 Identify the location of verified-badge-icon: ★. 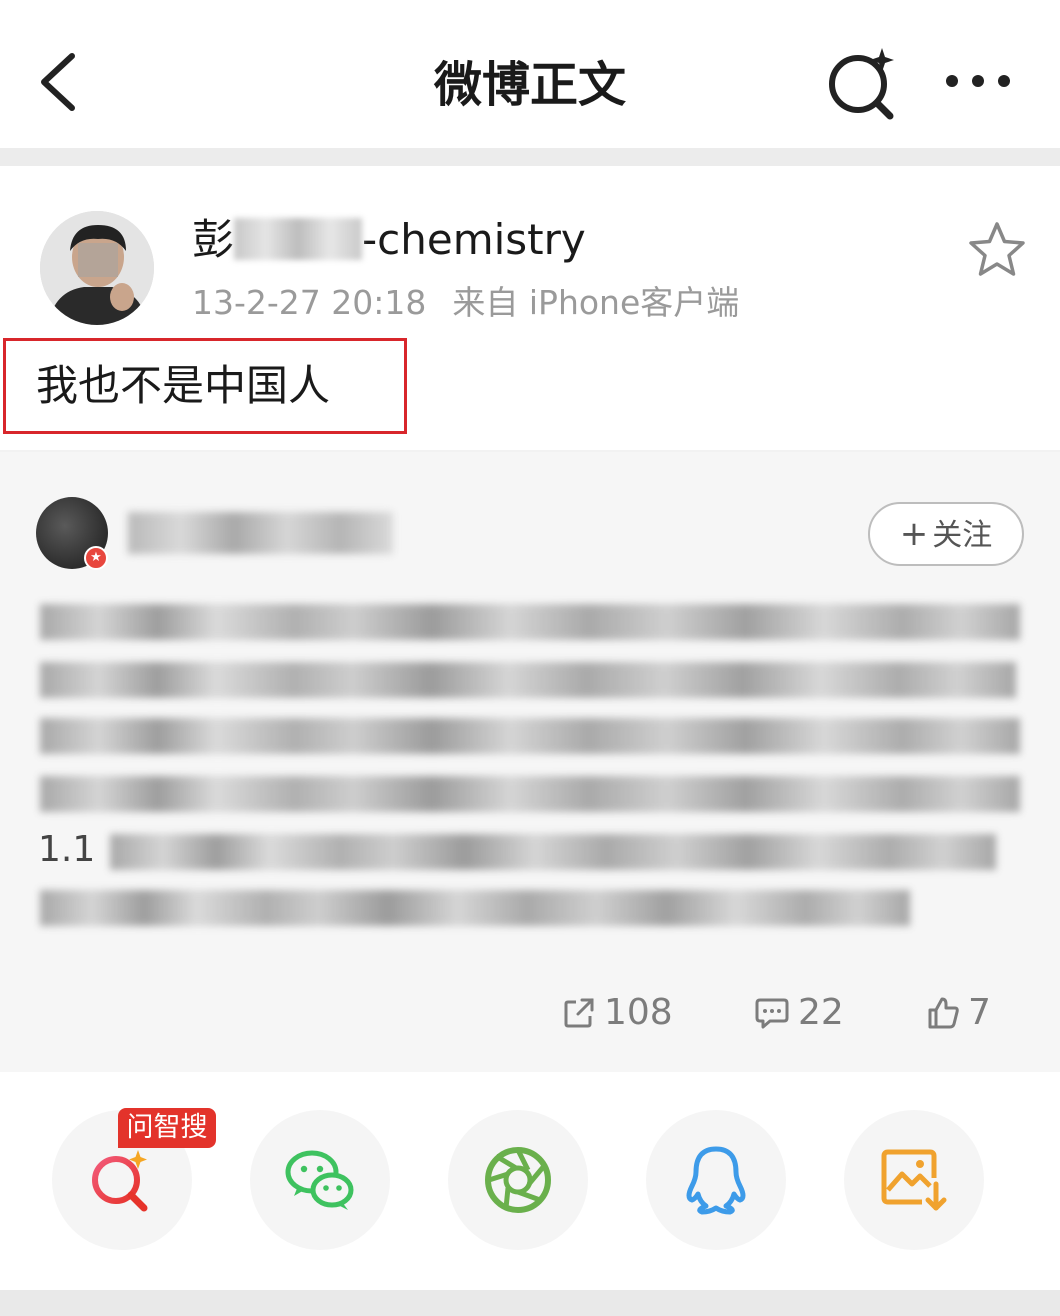
(96, 558).